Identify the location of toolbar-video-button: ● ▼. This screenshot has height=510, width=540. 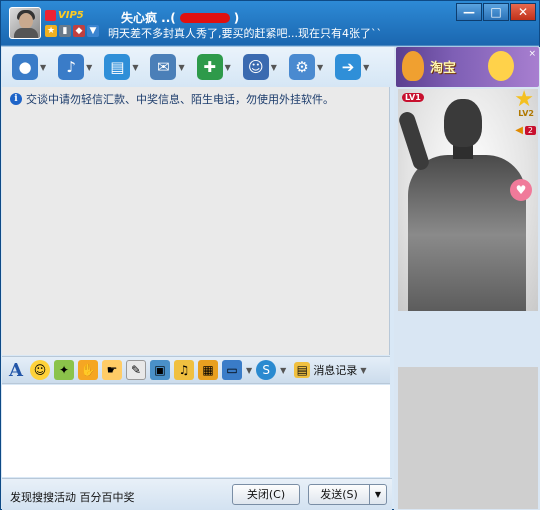
(29, 67).